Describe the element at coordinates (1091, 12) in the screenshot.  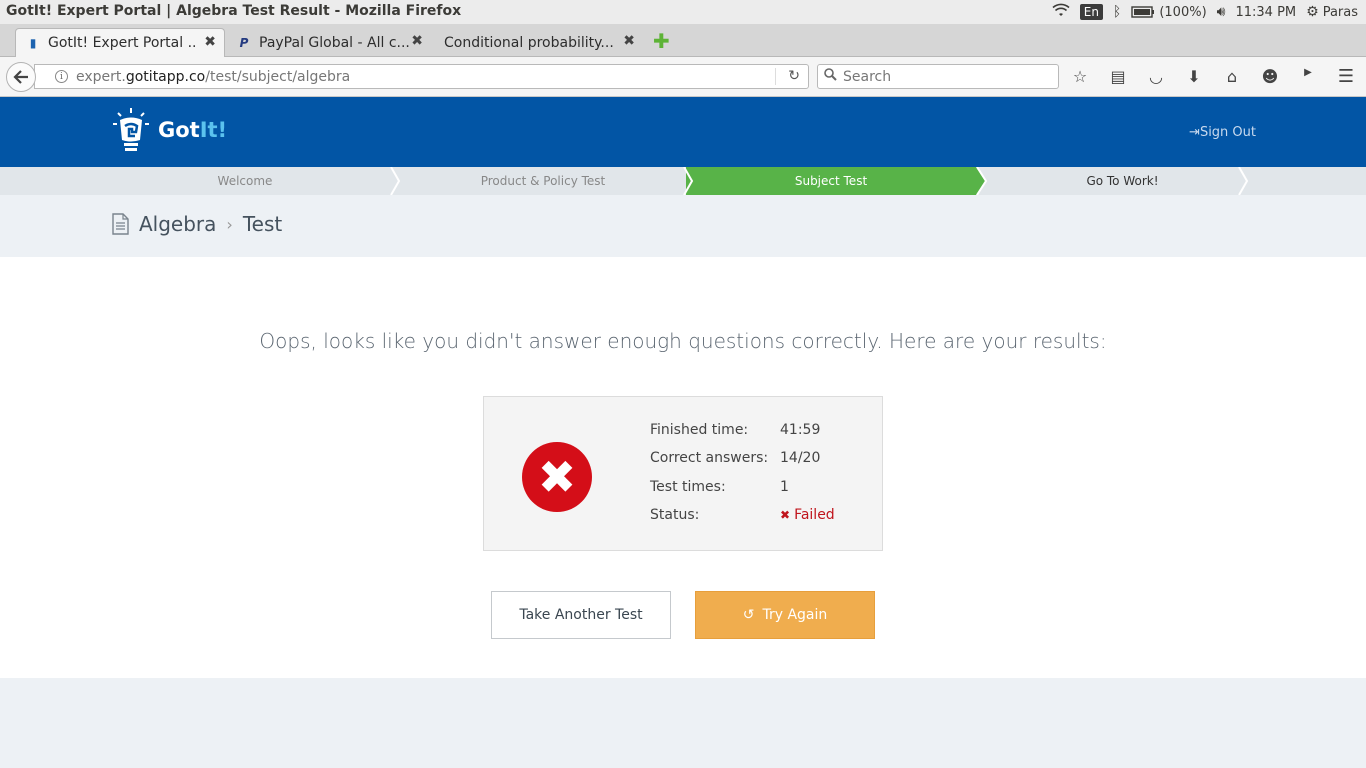
I see `keyboard-language-indicator: En` at that location.